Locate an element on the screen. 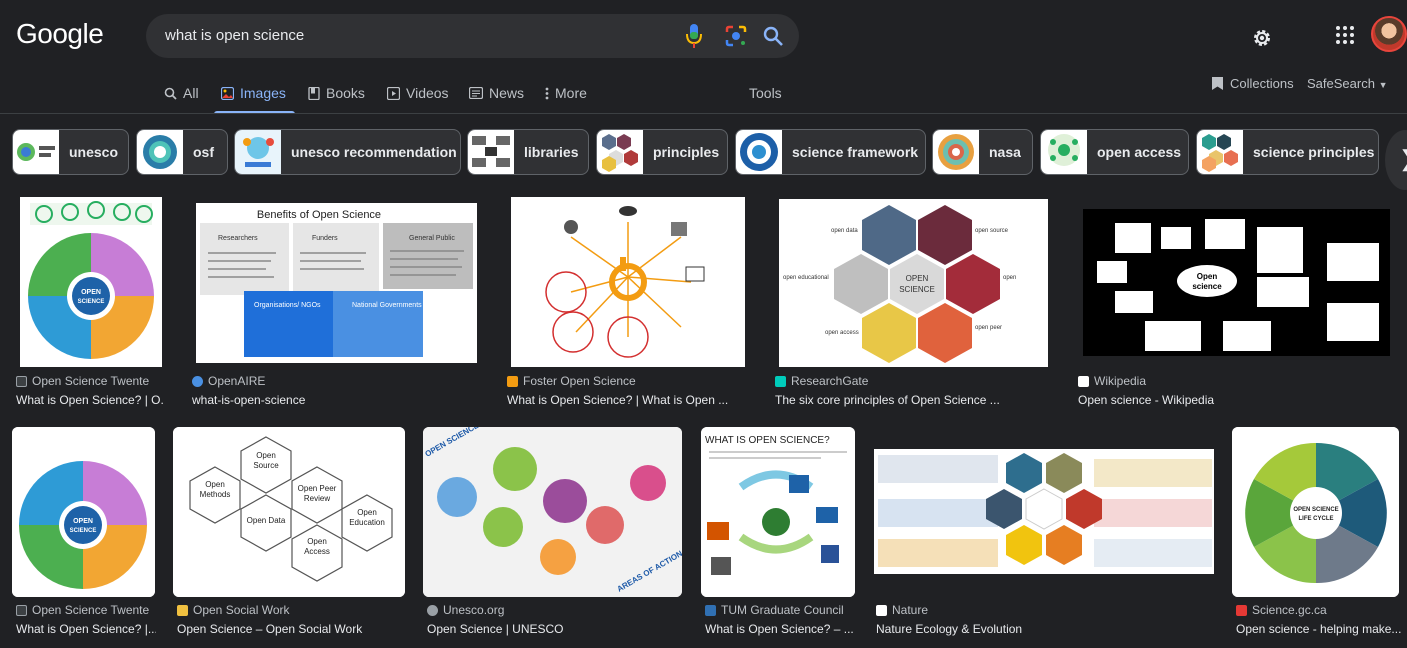 This screenshot has height=648, width=1407. google-logo: Google is located at coordinates (60, 34).